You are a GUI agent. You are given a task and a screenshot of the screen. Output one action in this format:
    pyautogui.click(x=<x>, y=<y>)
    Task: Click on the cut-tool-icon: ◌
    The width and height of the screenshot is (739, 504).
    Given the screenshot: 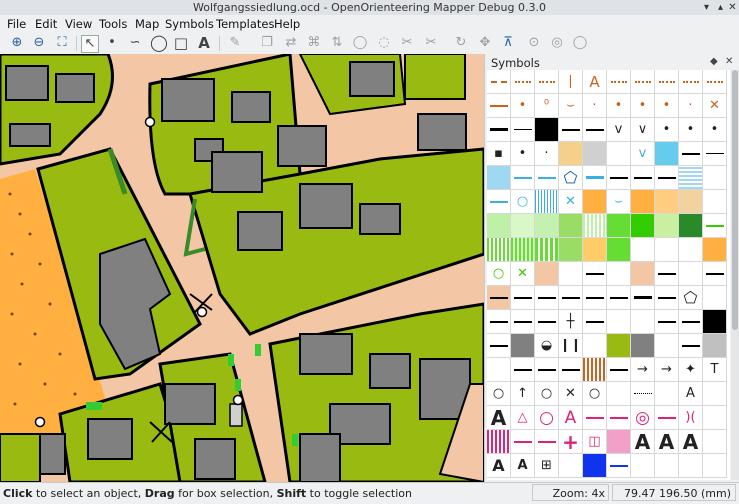 What is the action you would take?
    pyautogui.click(x=384, y=43)
    